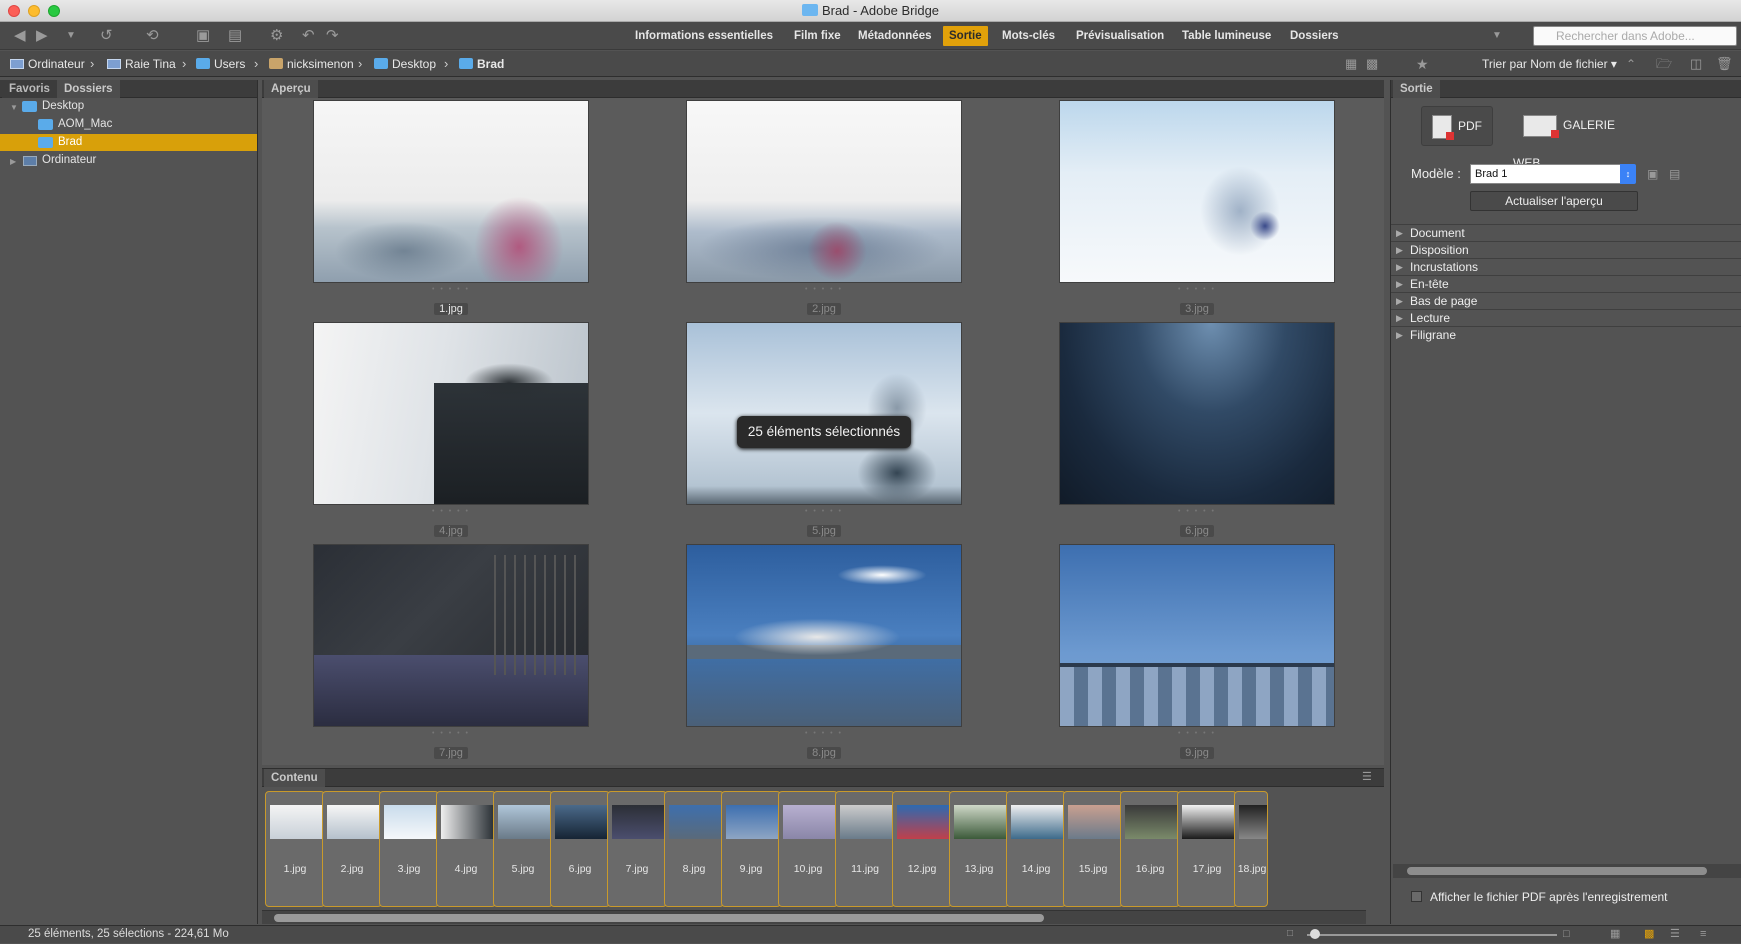 The height and width of the screenshot is (944, 1741). Describe the element at coordinates (1290, 934) in the screenshot. I see `zoom-out-icon: □` at that location.